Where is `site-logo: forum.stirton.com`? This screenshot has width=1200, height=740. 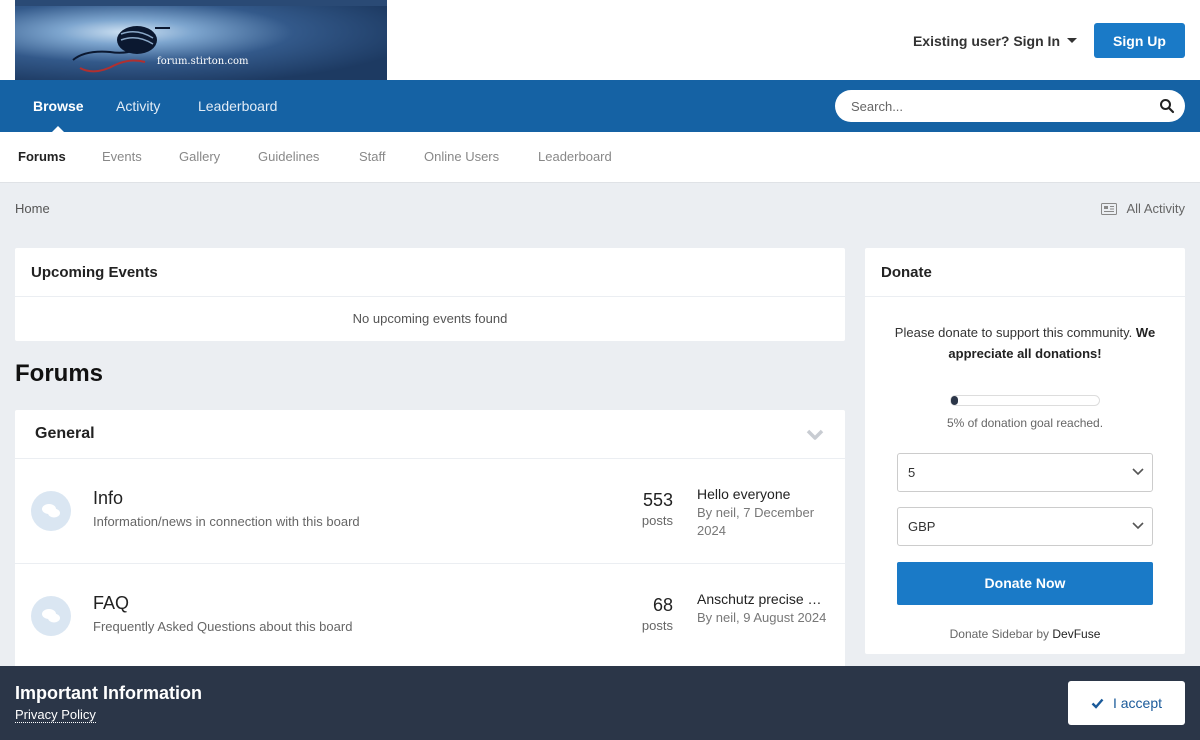
site-logo: forum.stirton.com is located at coordinates (201, 40).